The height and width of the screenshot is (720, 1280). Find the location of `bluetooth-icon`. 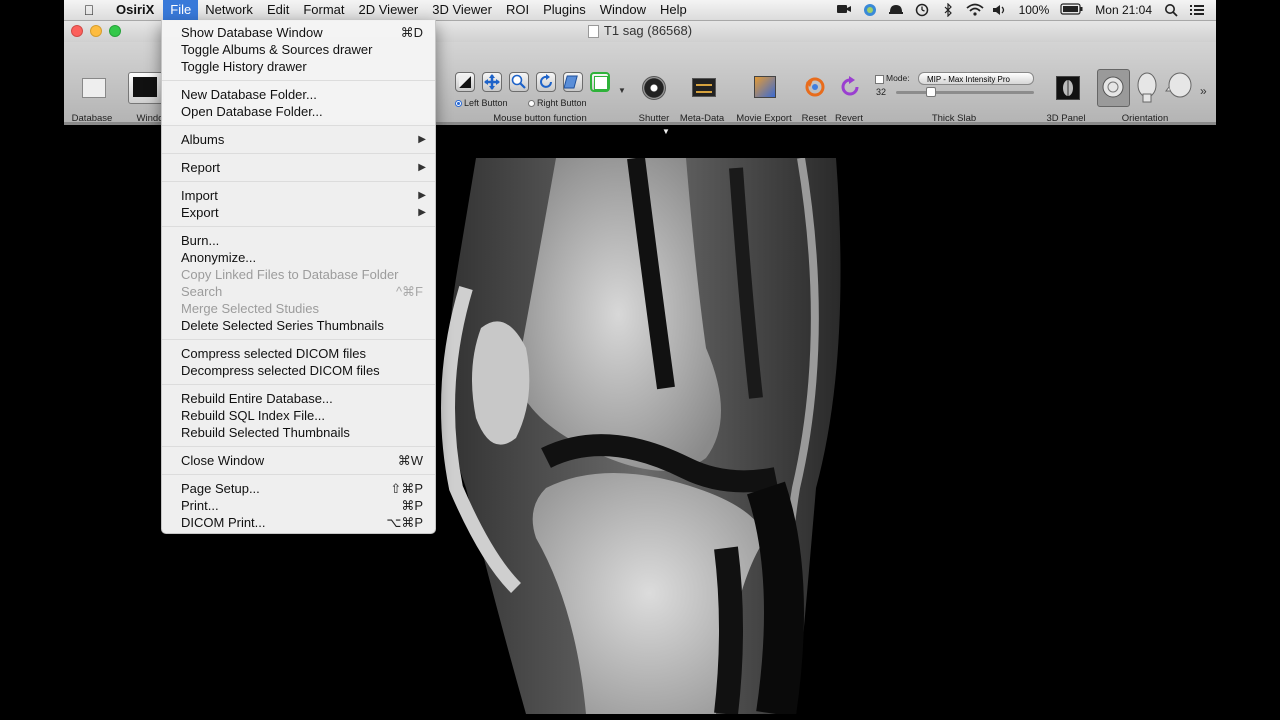

bluetooth-icon is located at coordinates (948, 10).